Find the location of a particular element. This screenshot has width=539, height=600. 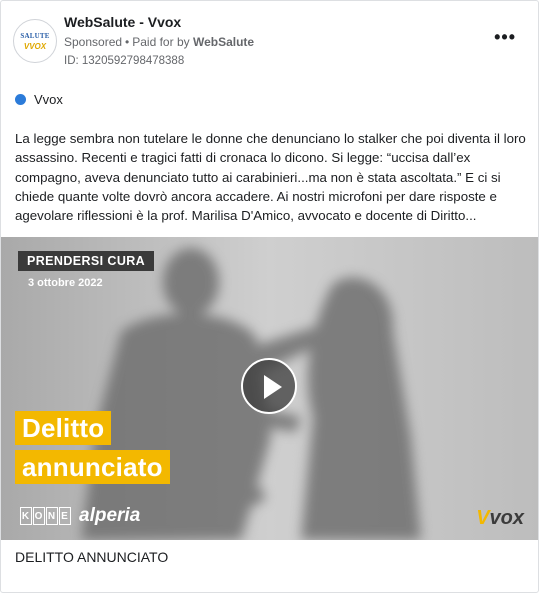

avatar: SALUTE VVOX is located at coordinates (35, 41).